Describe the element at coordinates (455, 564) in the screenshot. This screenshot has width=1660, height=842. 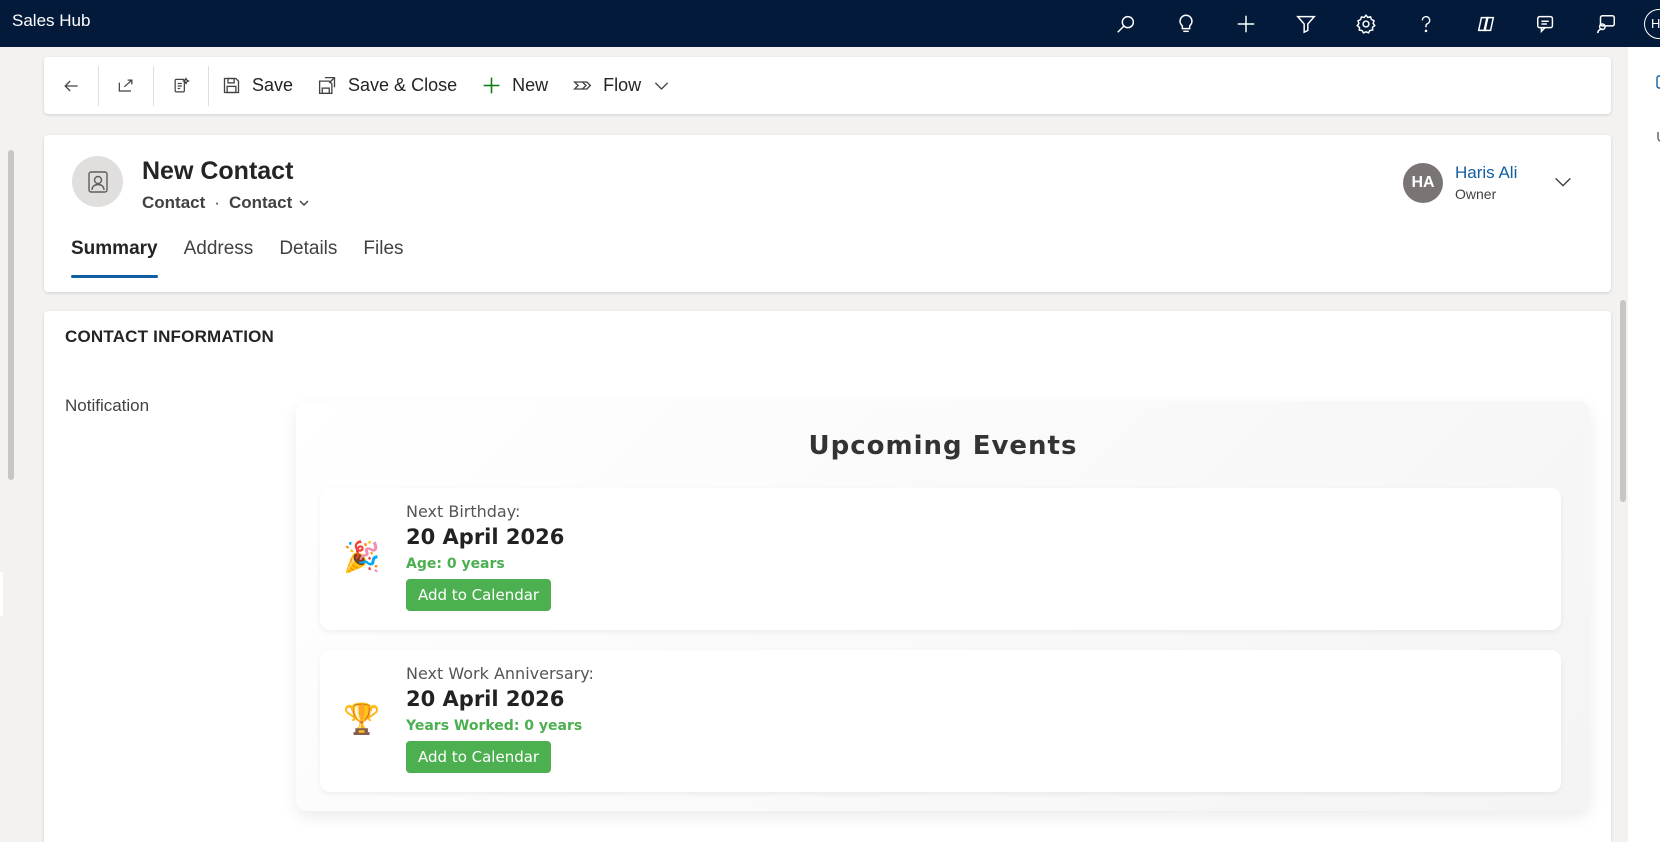
I see `event-age: Age: 0 years` at that location.